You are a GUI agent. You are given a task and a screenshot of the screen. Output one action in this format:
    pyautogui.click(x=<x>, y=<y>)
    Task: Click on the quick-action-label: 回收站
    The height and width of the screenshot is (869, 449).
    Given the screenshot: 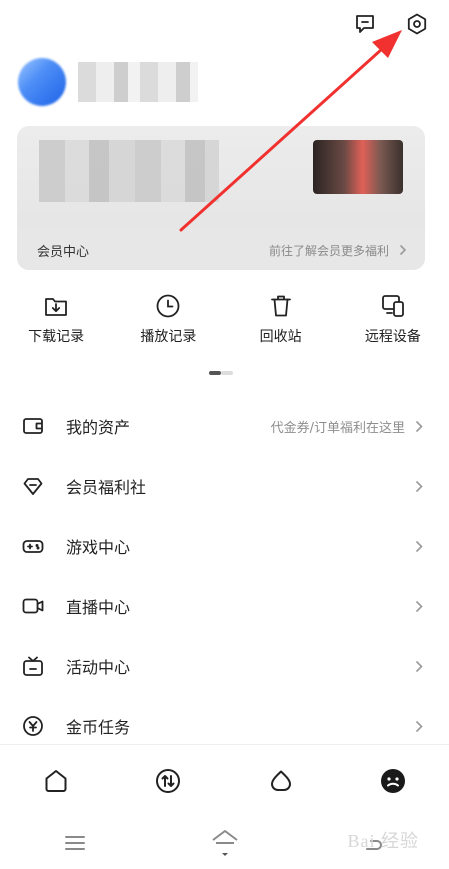 What is the action you would take?
    pyautogui.click(x=280, y=337)
    